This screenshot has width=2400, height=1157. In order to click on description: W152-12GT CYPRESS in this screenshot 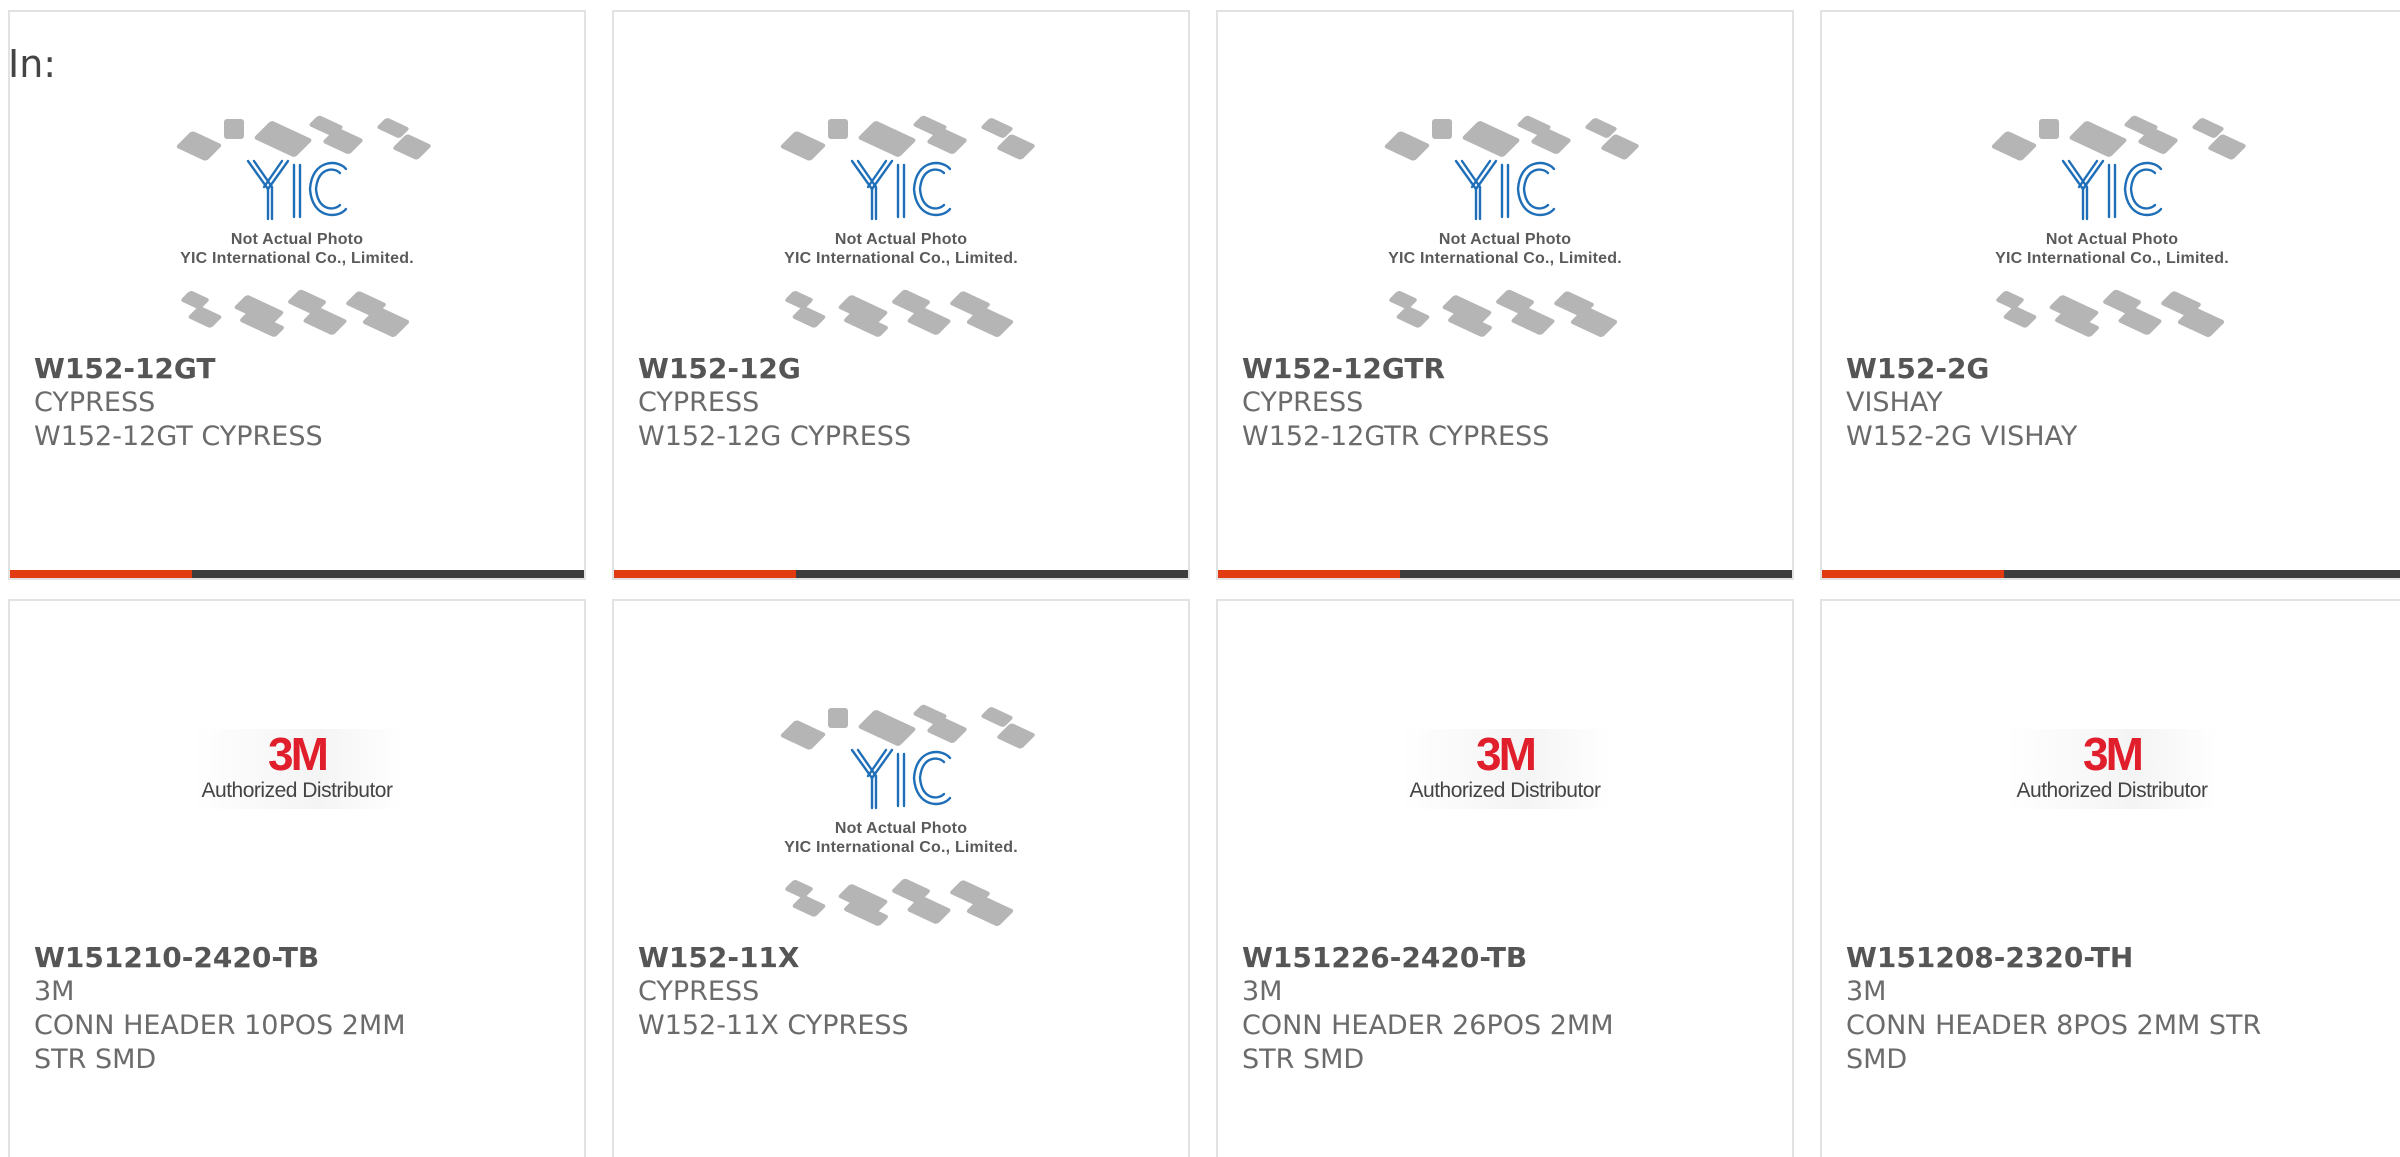, I will do `click(178, 436)`.